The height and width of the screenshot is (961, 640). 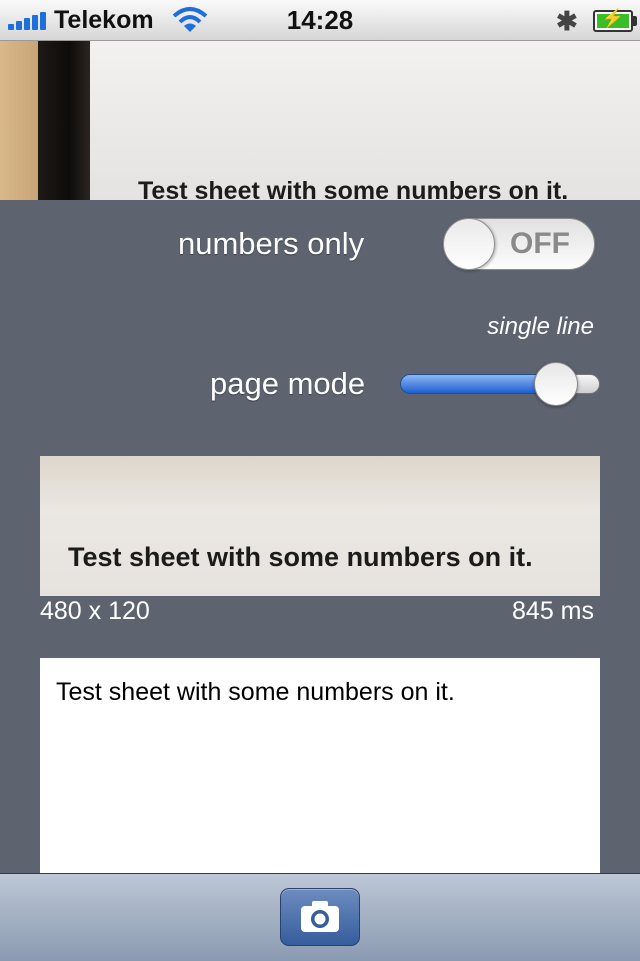 I want to click on image-dimensions: 480 x 120, so click(x=95, y=611).